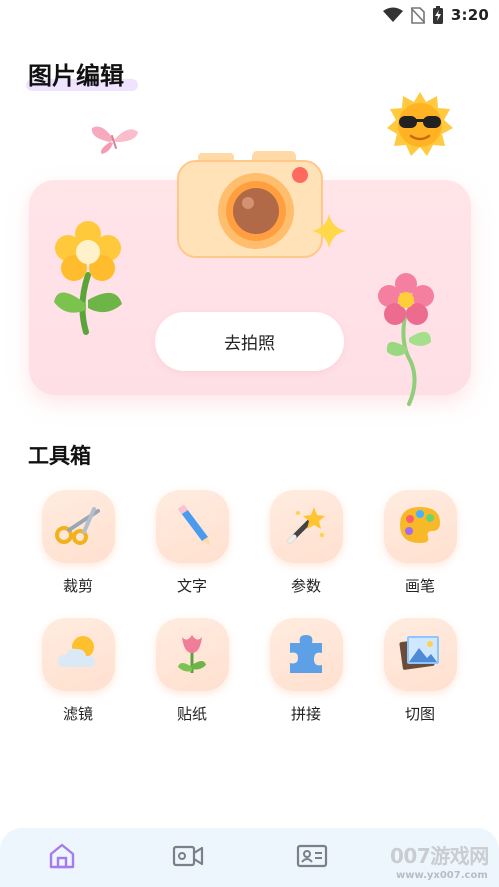  I want to click on tool-label: 拼接, so click(305, 714).